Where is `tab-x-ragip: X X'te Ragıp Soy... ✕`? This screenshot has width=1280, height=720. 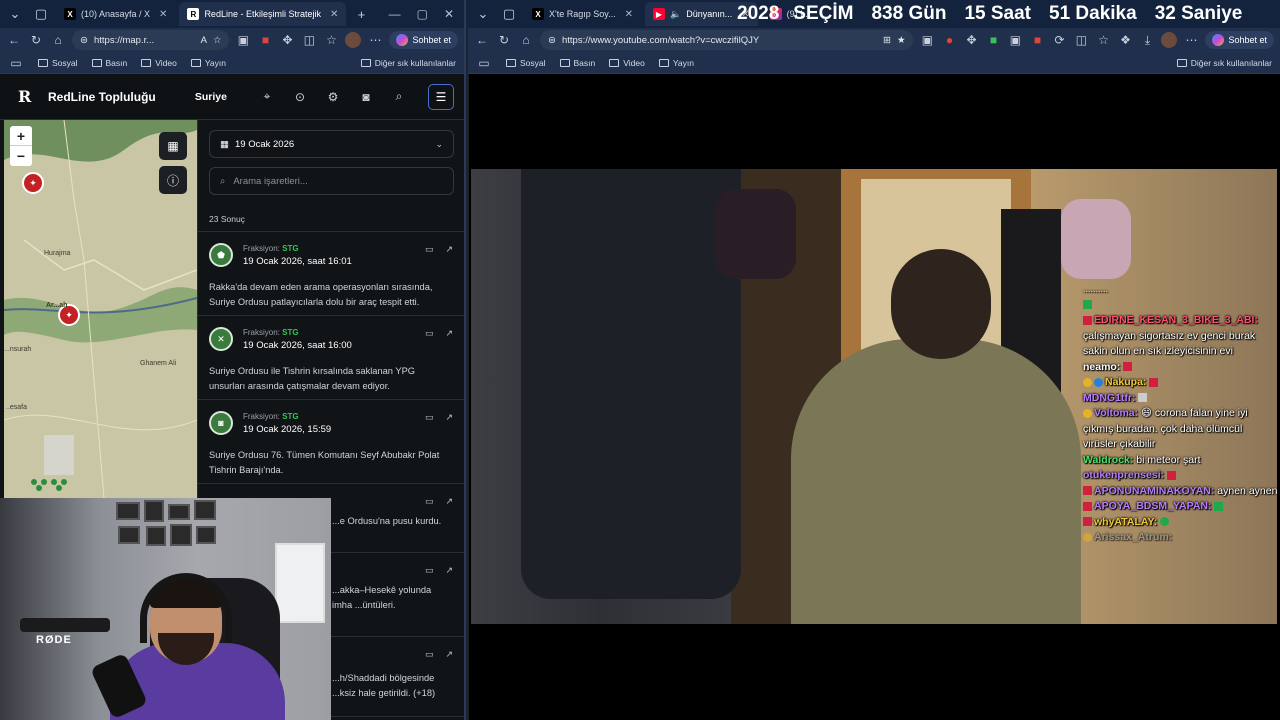
tab-x-ragip: X X'te Ragıp Soy... ✕ is located at coordinates (582, 14).